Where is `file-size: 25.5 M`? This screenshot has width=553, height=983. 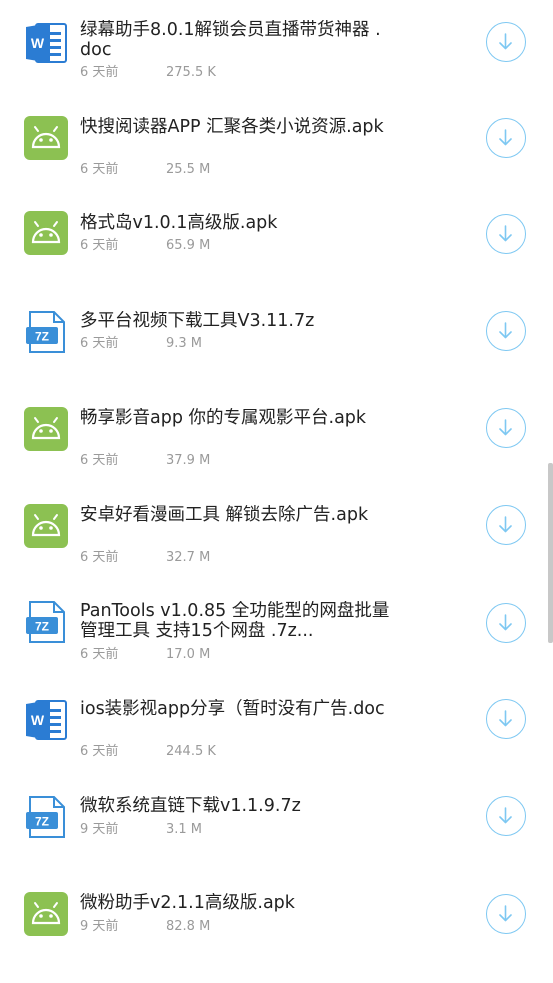 file-size: 25.5 M is located at coordinates (188, 169).